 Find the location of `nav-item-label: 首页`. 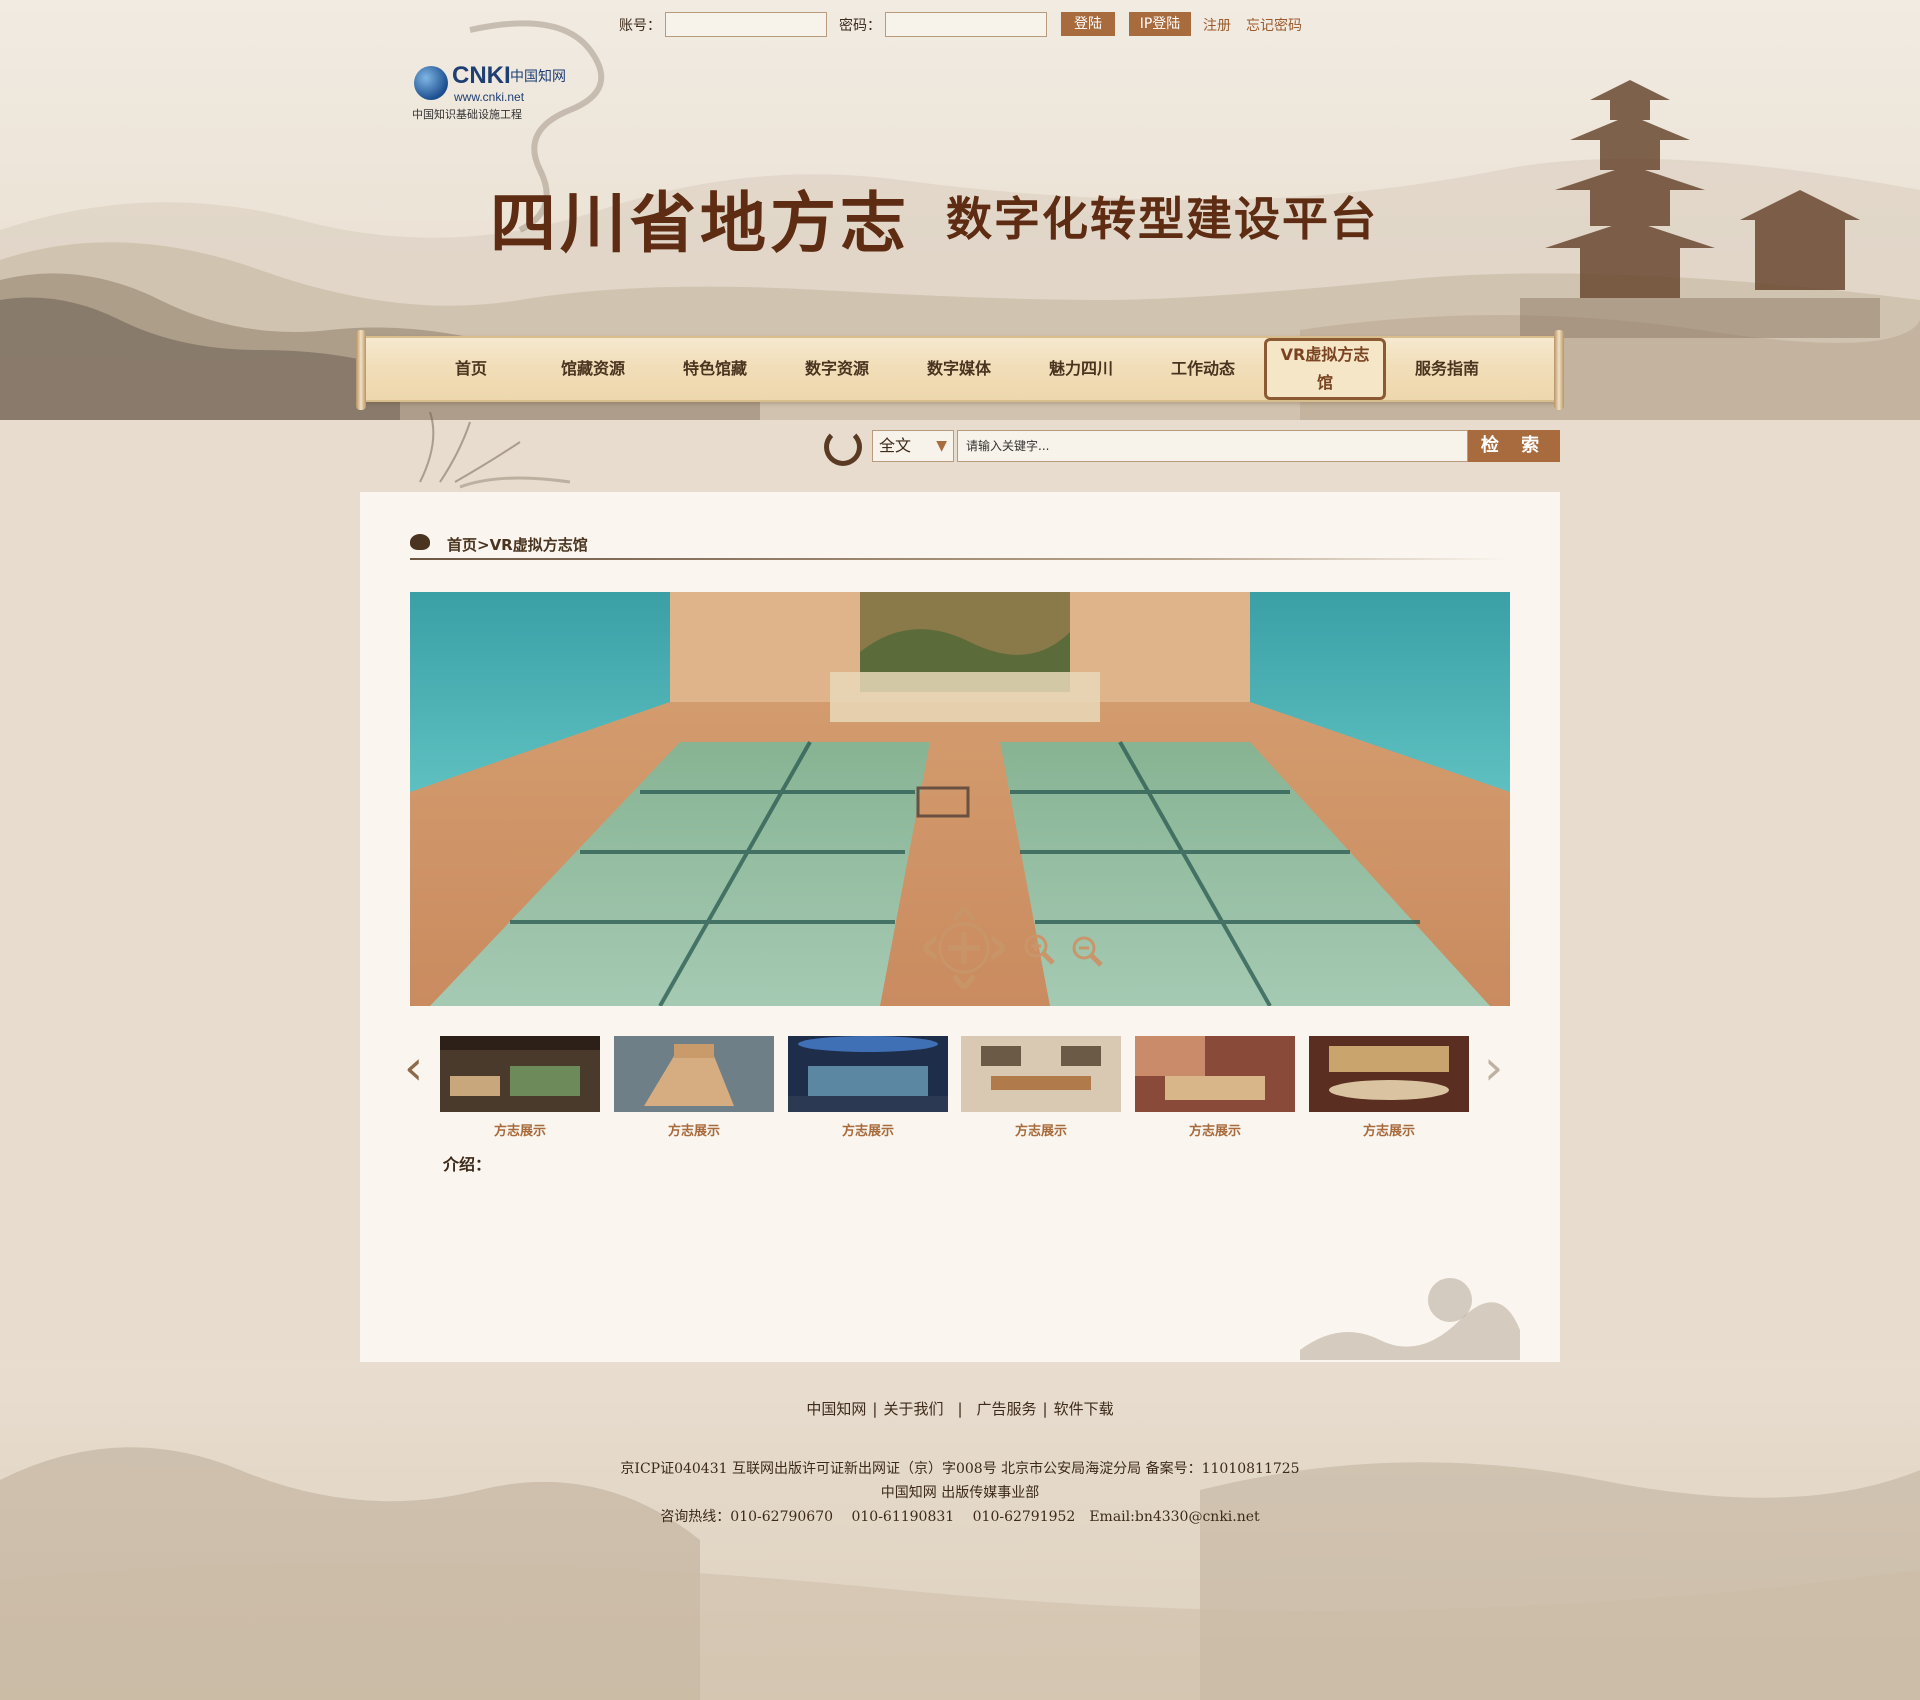

nav-item-label: 首页 is located at coordinates (470, 368).